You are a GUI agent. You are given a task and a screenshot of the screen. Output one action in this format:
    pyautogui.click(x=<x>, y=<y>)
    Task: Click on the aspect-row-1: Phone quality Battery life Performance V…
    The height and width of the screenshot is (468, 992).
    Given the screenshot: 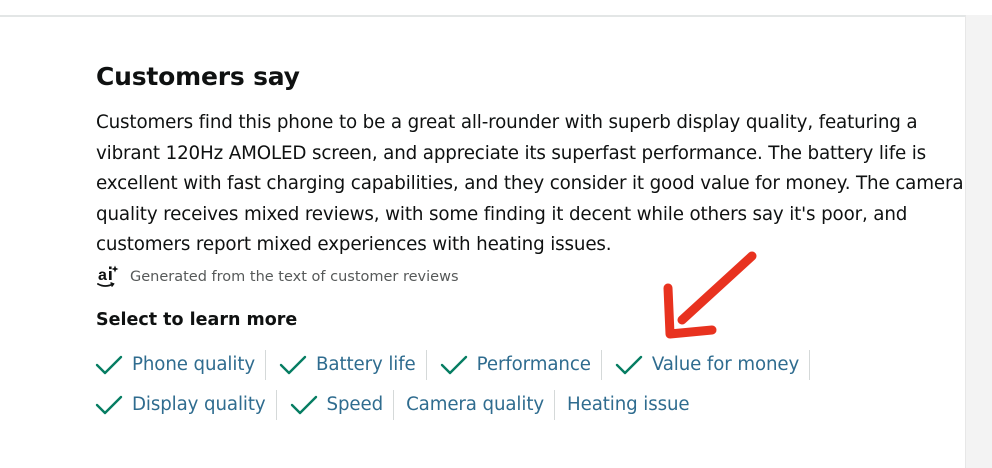 What is the action you would take?
    pyautogui.click(x=495, y=365)
    